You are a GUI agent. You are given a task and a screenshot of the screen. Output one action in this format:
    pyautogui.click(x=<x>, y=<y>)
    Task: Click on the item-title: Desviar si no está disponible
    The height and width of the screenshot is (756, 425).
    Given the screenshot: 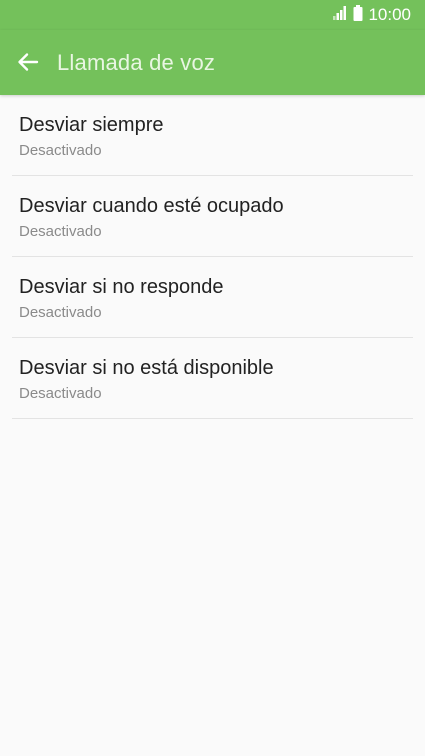 What is the action you would take?
    pyautogui.click(x=146, y=368)
    